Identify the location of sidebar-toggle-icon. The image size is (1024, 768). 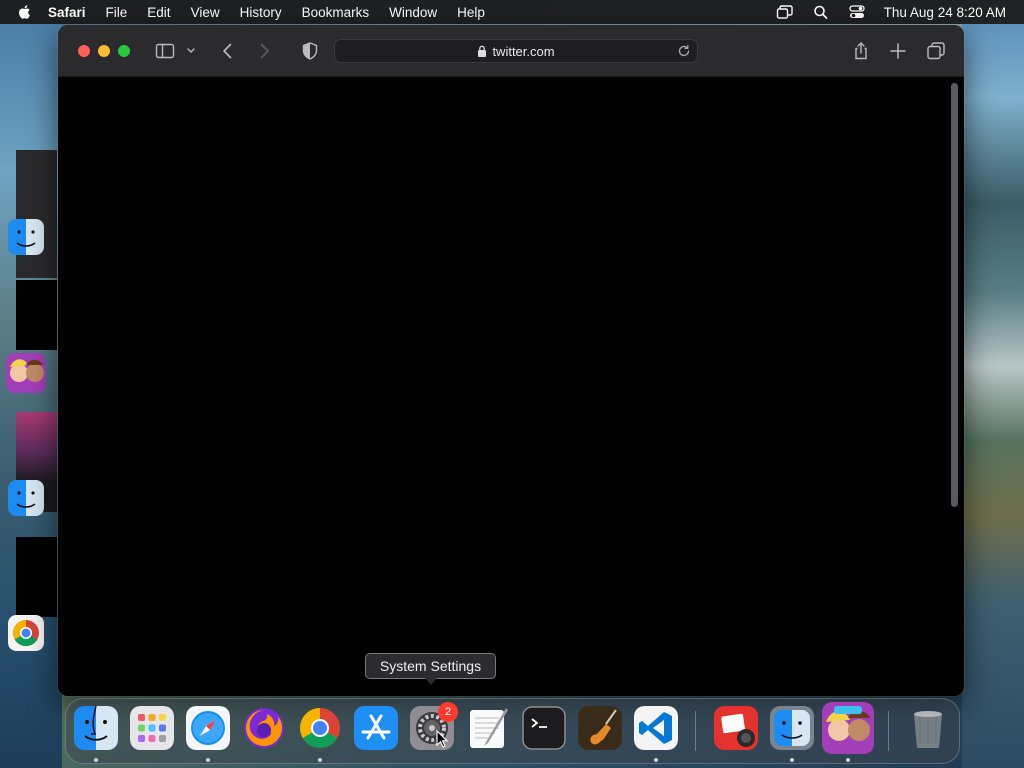
(165, 51).